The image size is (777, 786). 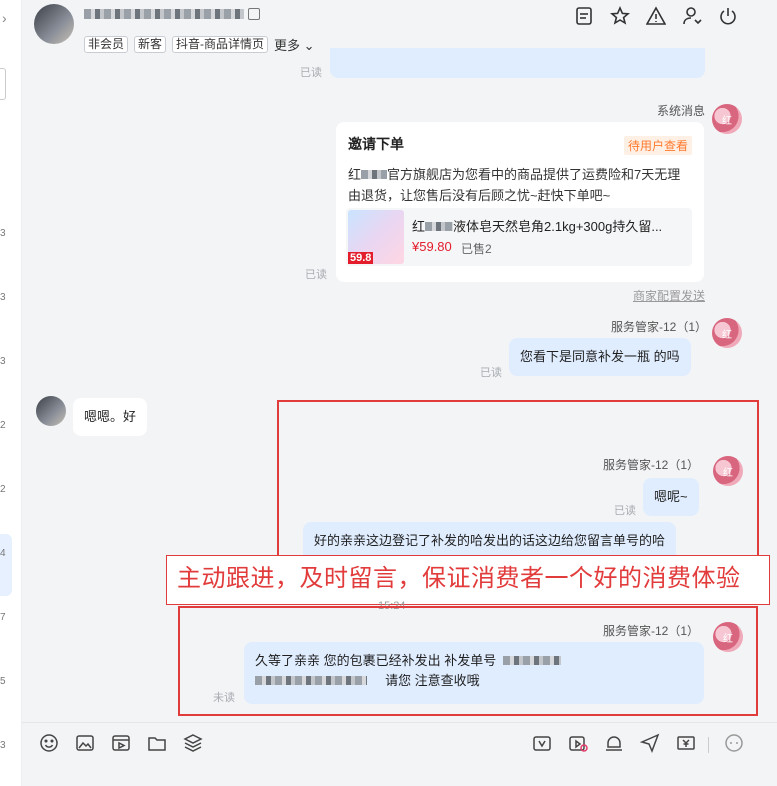 What do you see at coordinates (468, 580) in the screenshot?
I see `annotation-banner: 主动跟进，及时留言，保证消费者一个好的消费体验` at bounding box center [468, 580].